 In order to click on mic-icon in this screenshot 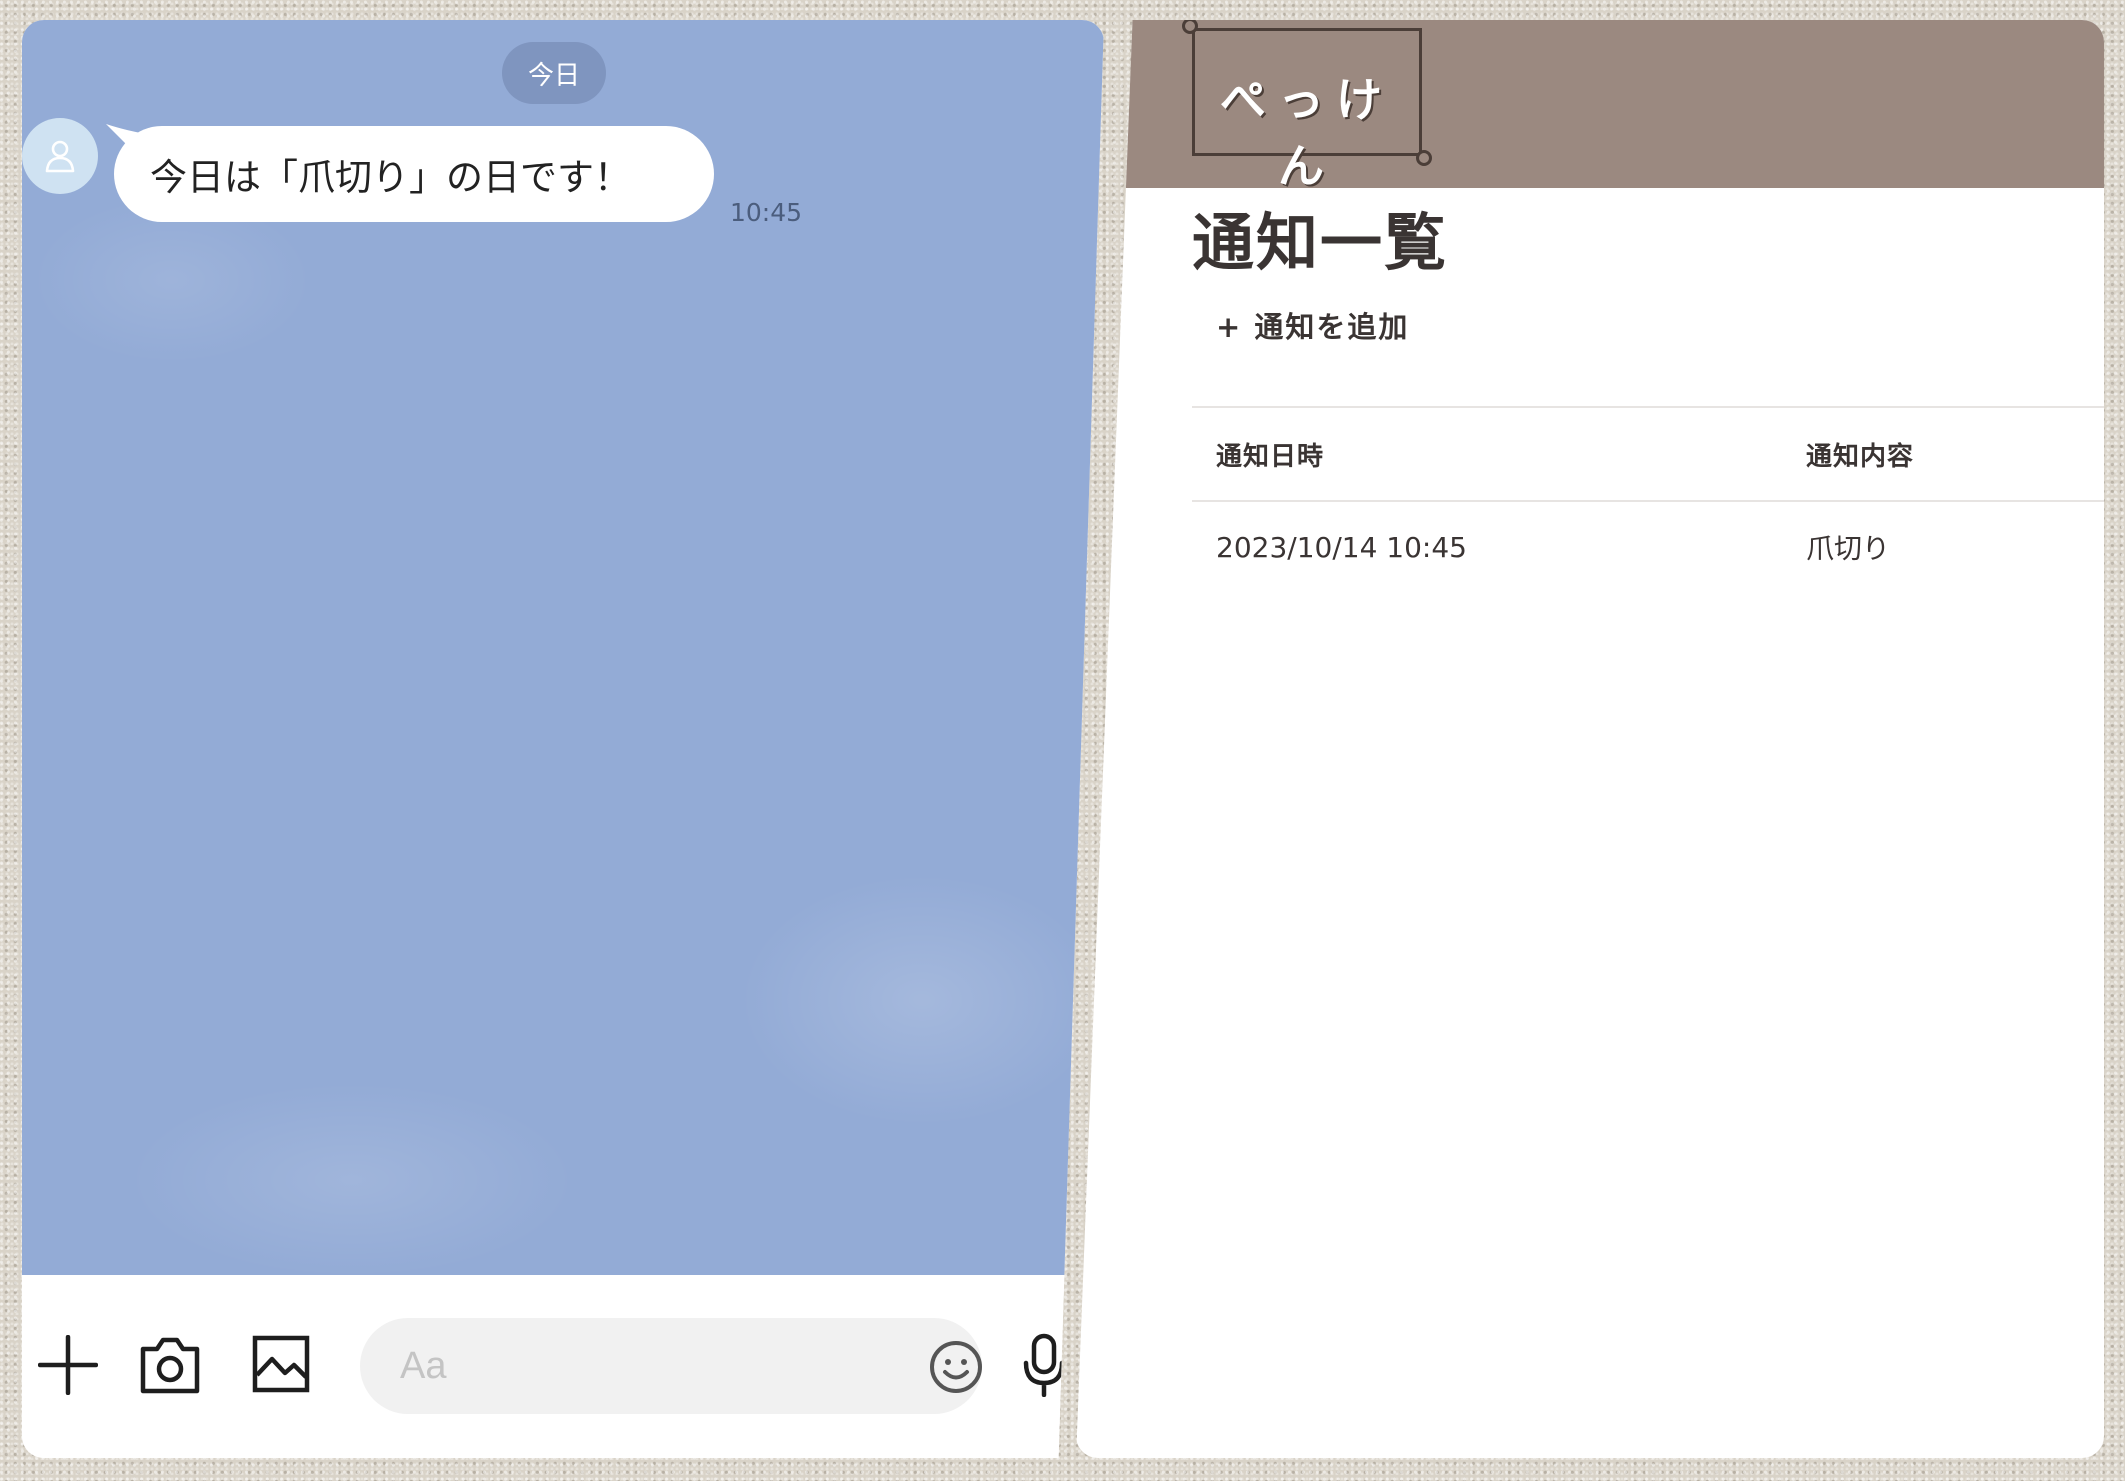, I will do `click(1044, 1365)`.